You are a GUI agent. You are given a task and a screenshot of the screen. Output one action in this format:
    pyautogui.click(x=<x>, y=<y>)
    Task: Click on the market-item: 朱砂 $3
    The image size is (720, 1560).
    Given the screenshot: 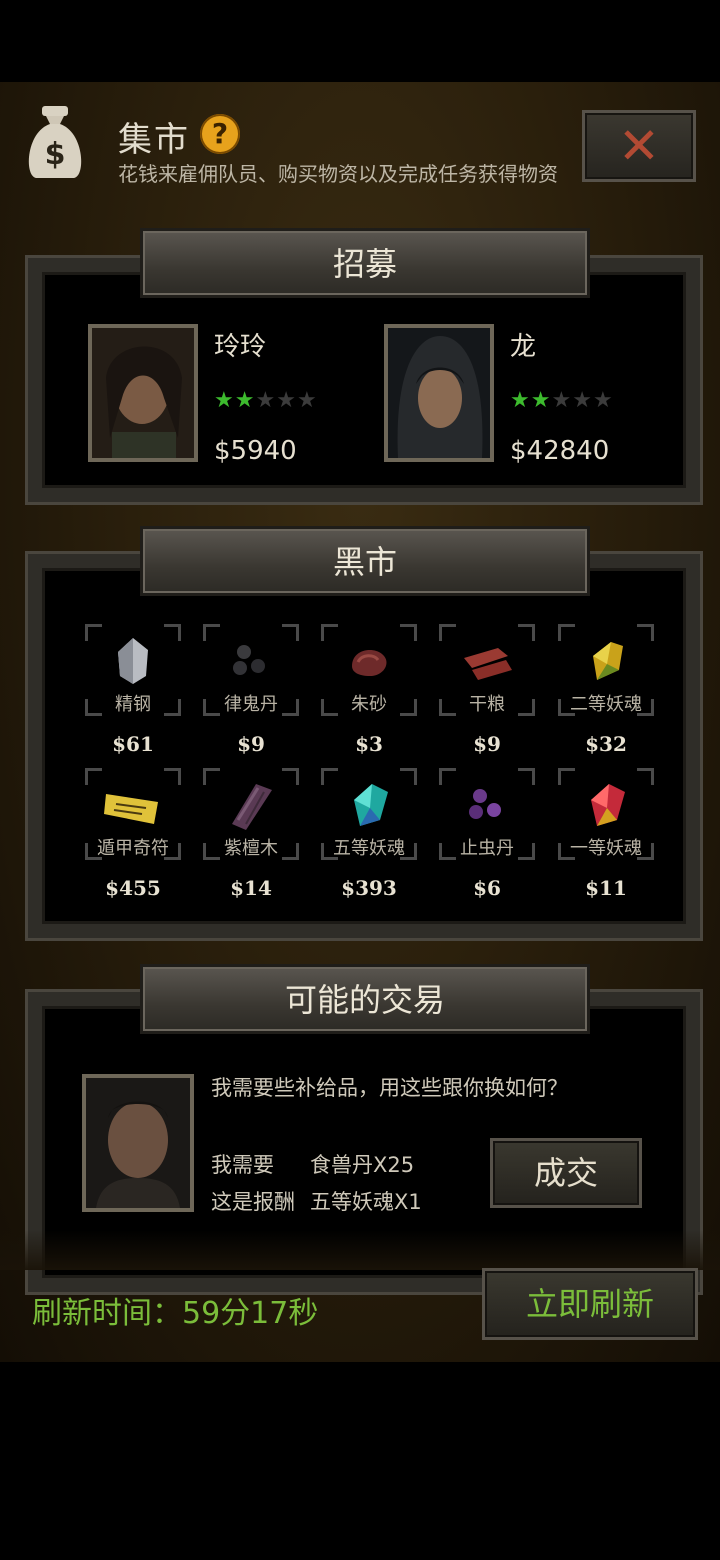 What is the action you would take?
    pyautogui.click(x=369, y=690)
    